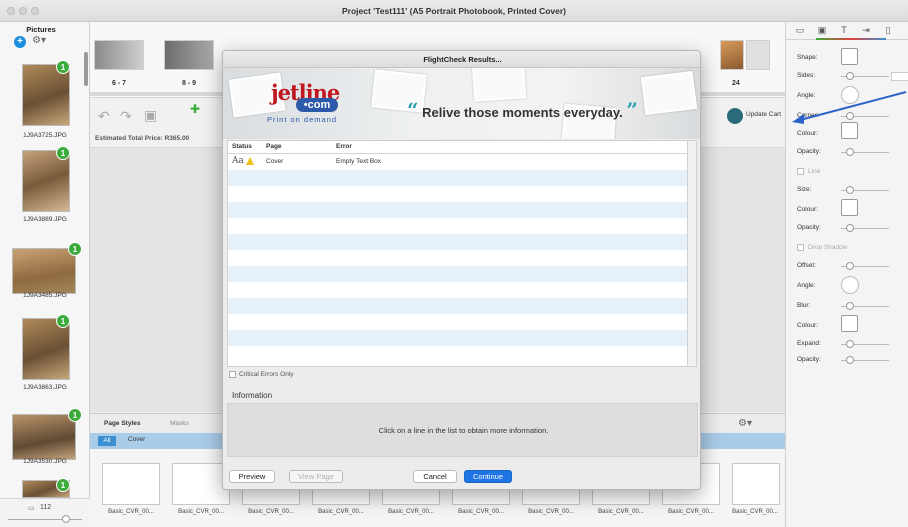 The width and height of the screenshot is (908, 527). Describe the element at coordinates (850, 76) in the screenshot. I see `sides-slider-knob` at that location.